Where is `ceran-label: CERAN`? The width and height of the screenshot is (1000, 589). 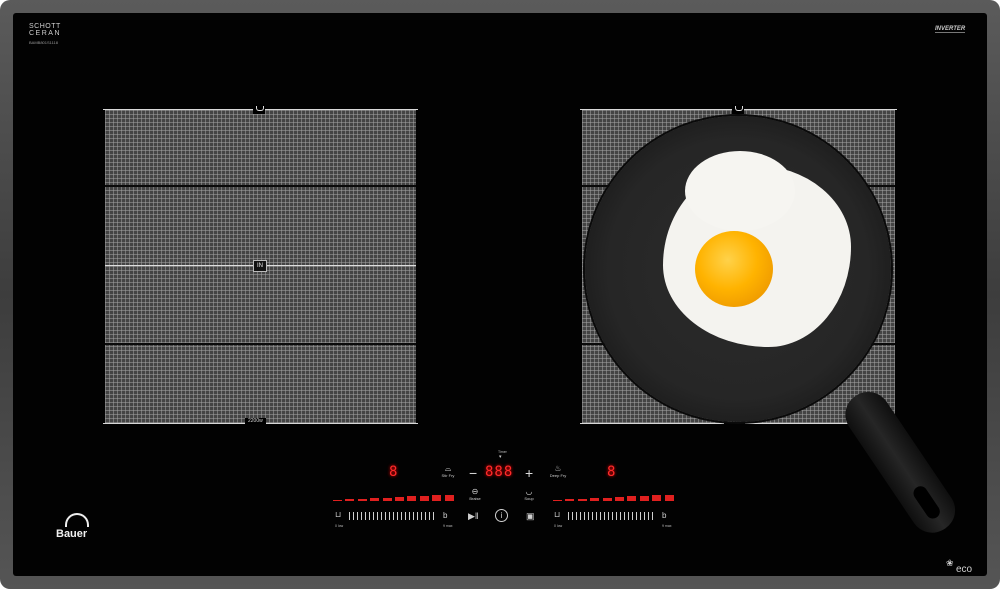 ceran-label: CERAN is located at coordinates (45, 33).